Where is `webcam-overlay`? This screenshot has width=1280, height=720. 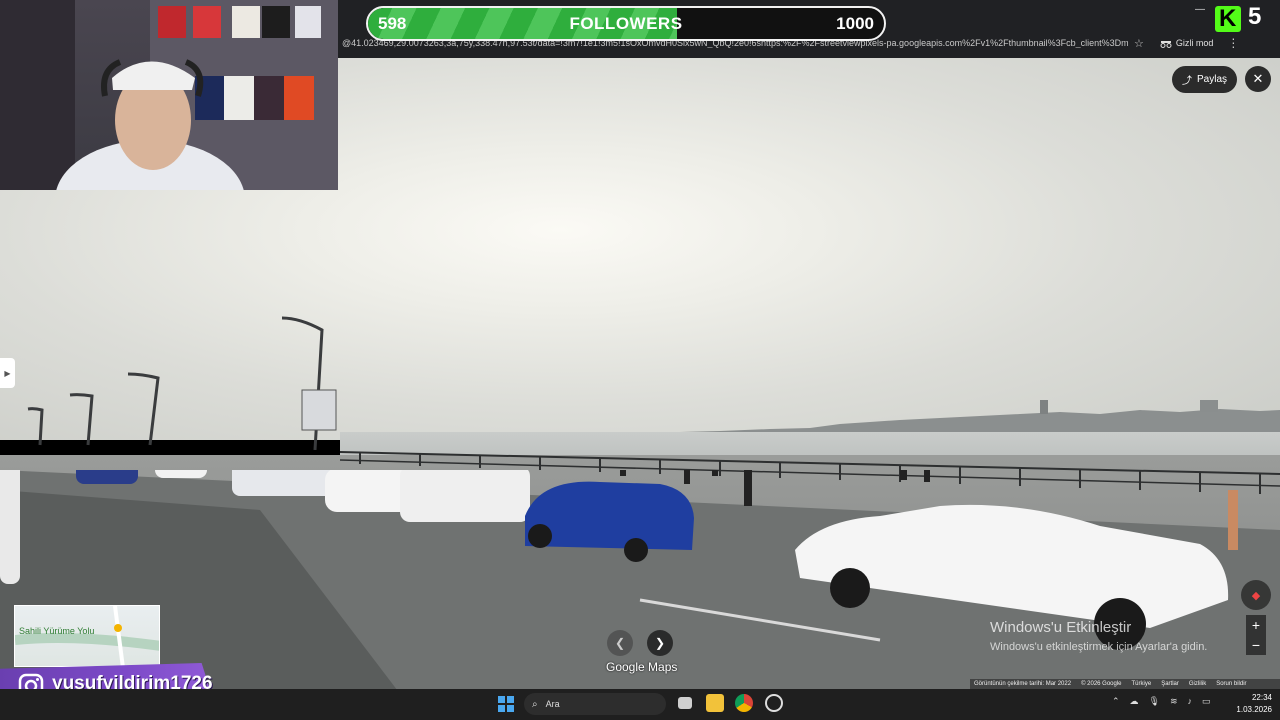
webcam-overlay is located at coordinates (169, 95).